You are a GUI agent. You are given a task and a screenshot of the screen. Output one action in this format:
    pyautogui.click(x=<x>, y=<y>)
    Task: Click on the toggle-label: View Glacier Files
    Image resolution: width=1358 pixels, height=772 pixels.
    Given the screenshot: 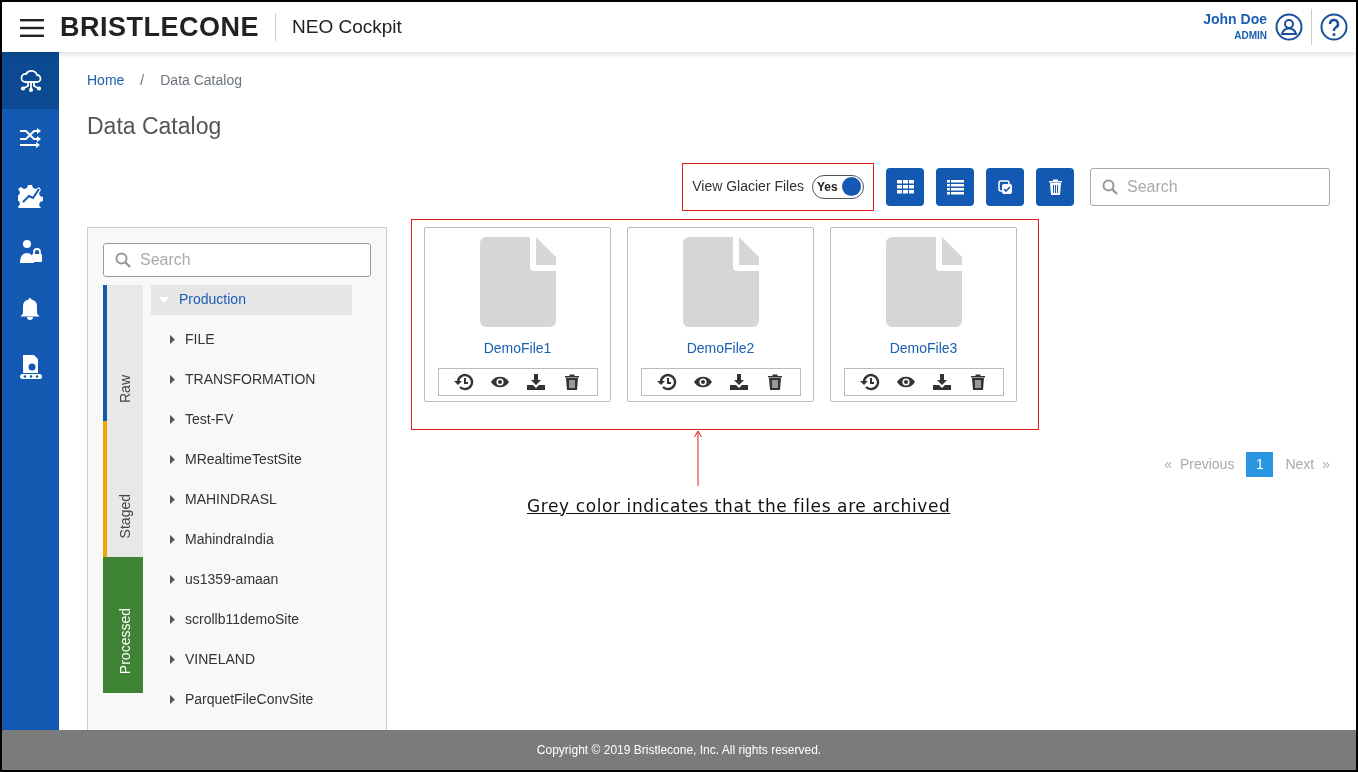 What is the action you would take?
    pyautogui.click(x=748, y=187)
    